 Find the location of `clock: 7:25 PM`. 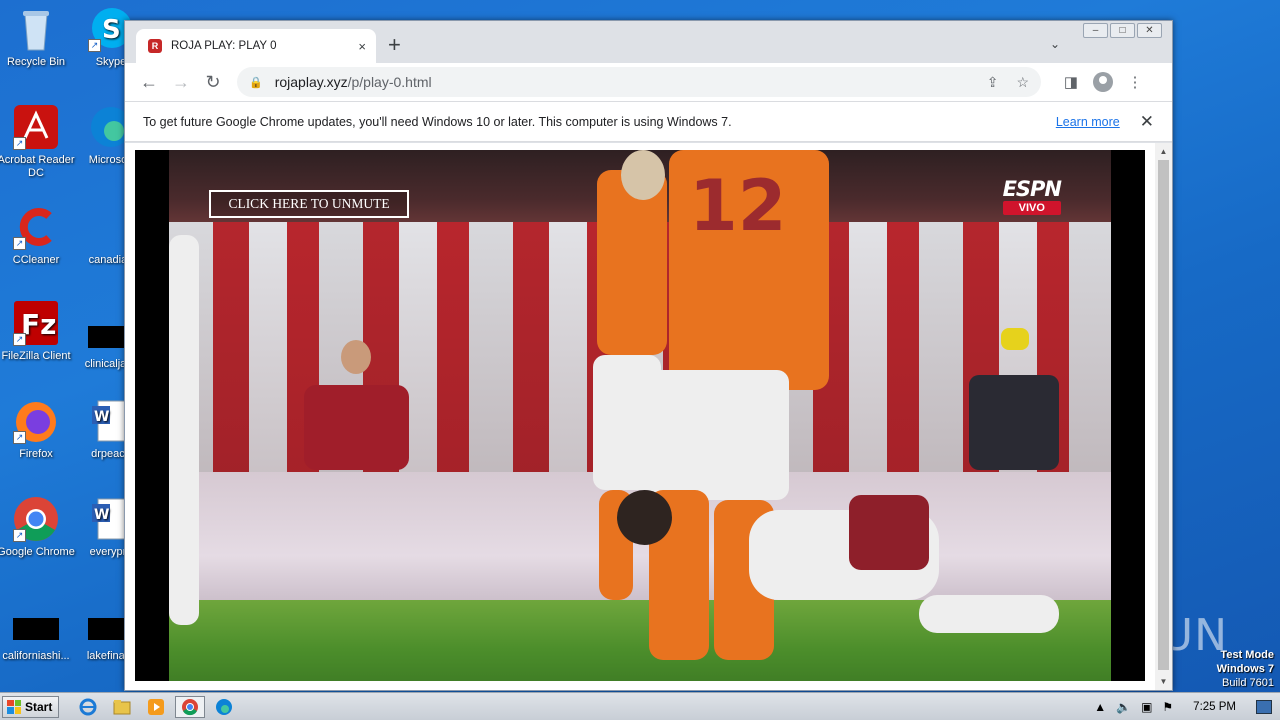

clock: 7:25 PM is located at coordinates (1214, 707).